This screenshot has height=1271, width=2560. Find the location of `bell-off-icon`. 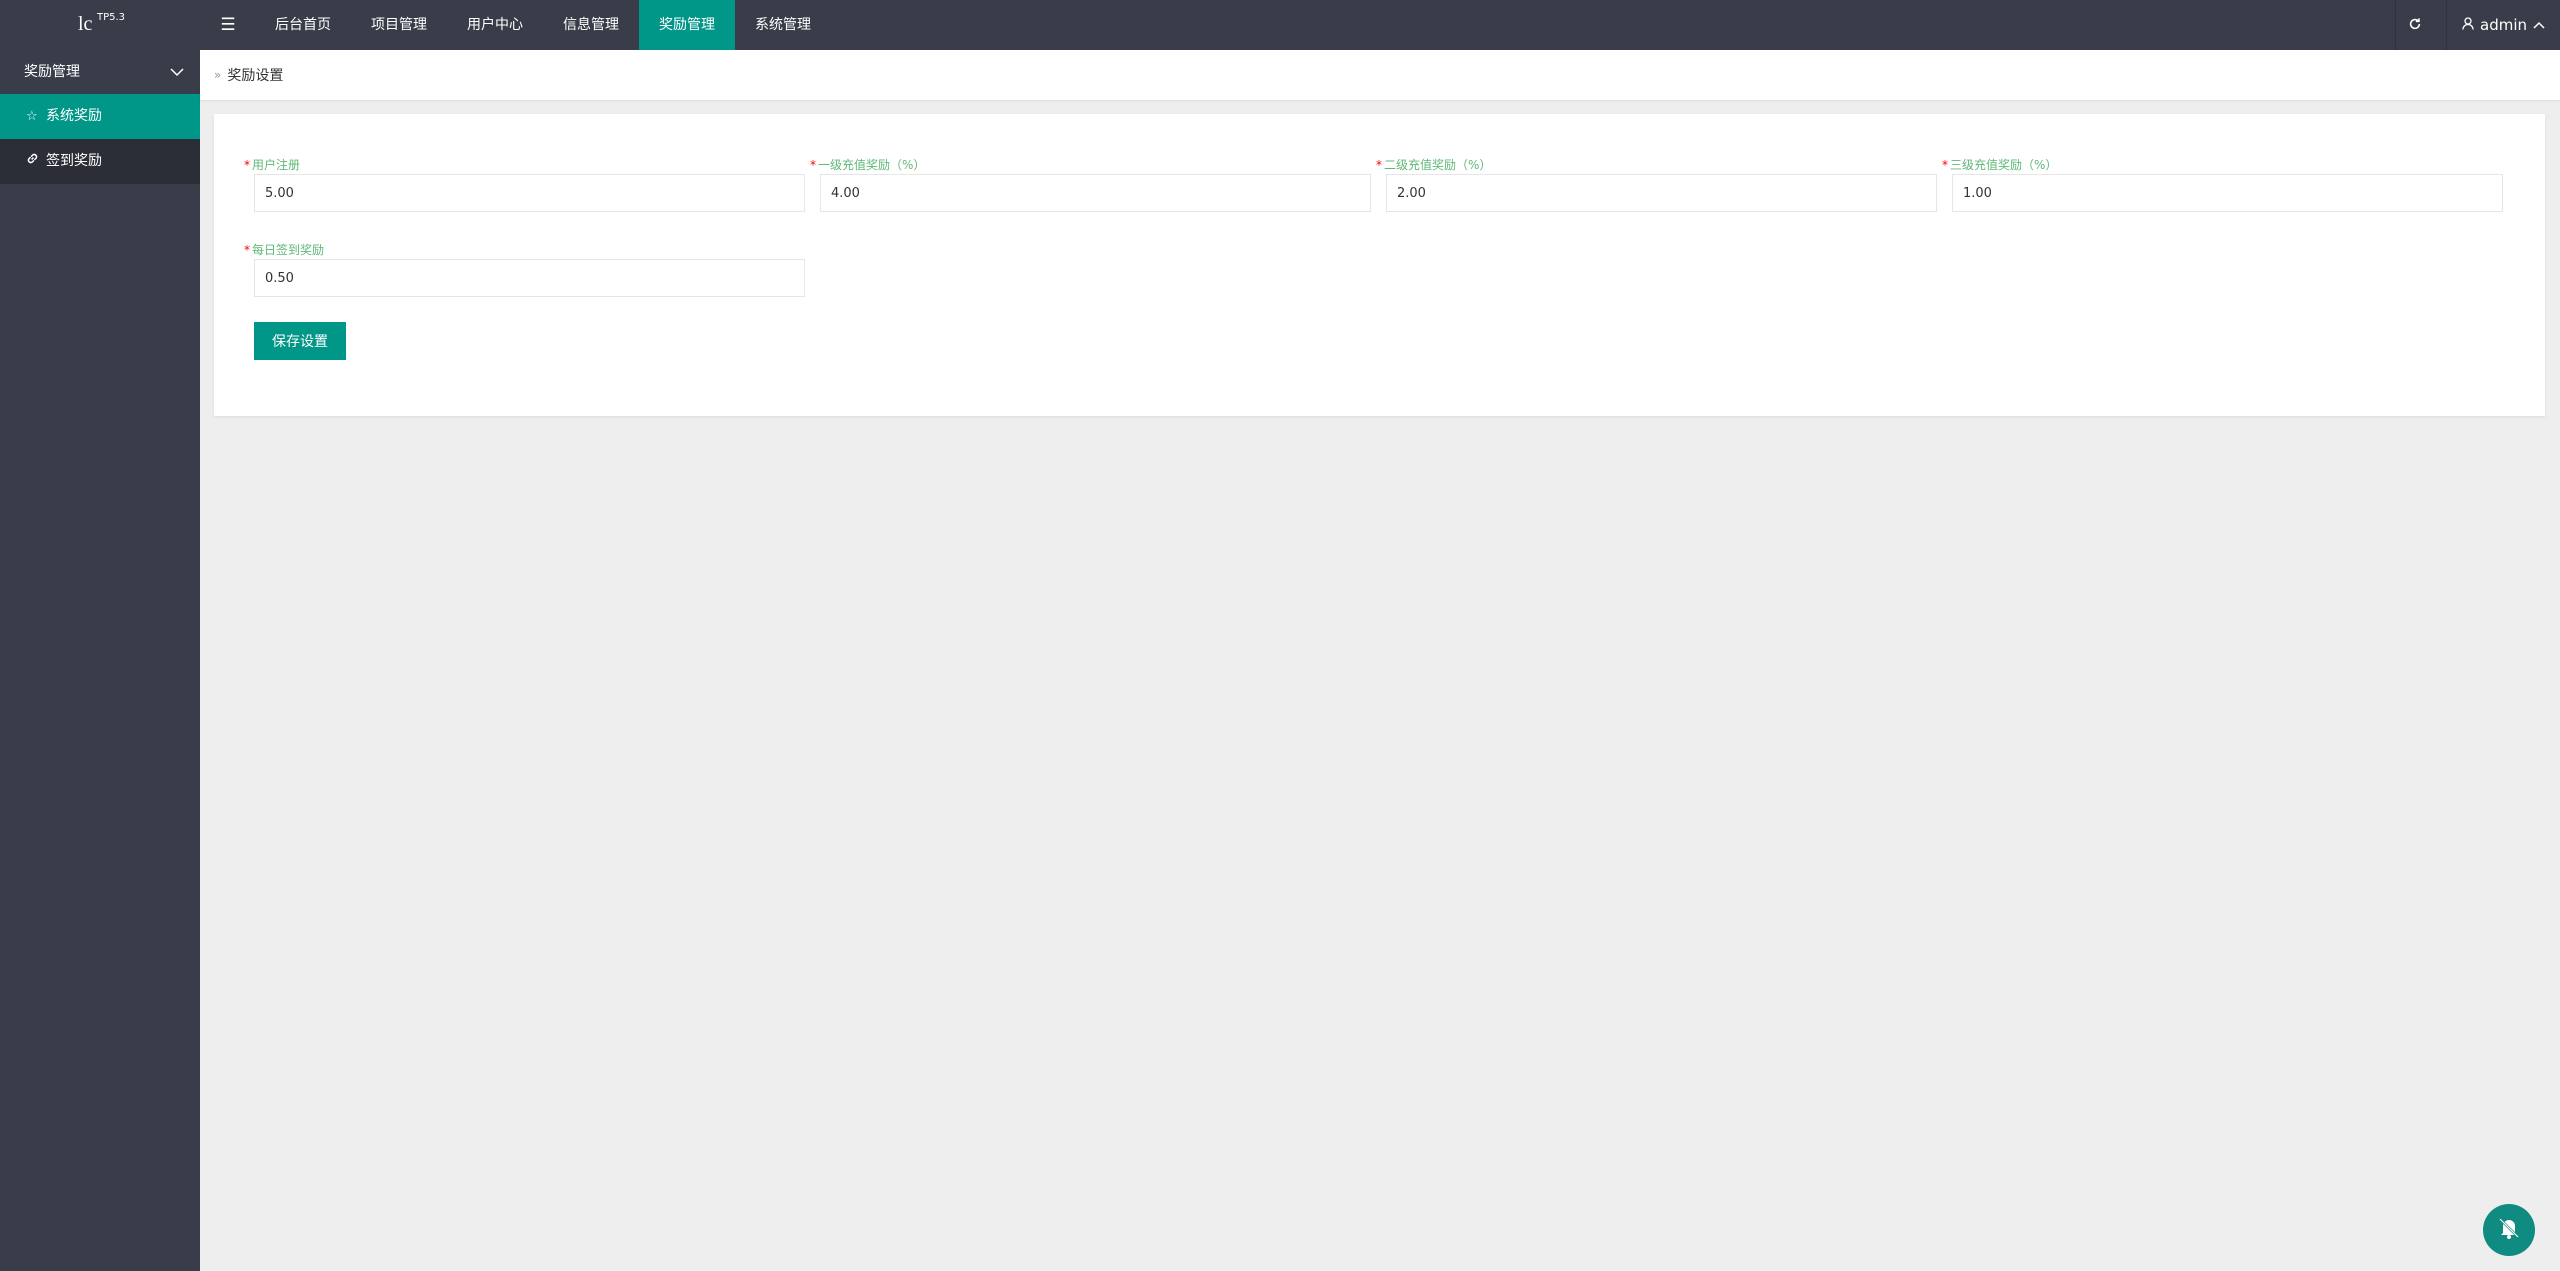

bell-off-icon is located at coordinates (2509, 1230).